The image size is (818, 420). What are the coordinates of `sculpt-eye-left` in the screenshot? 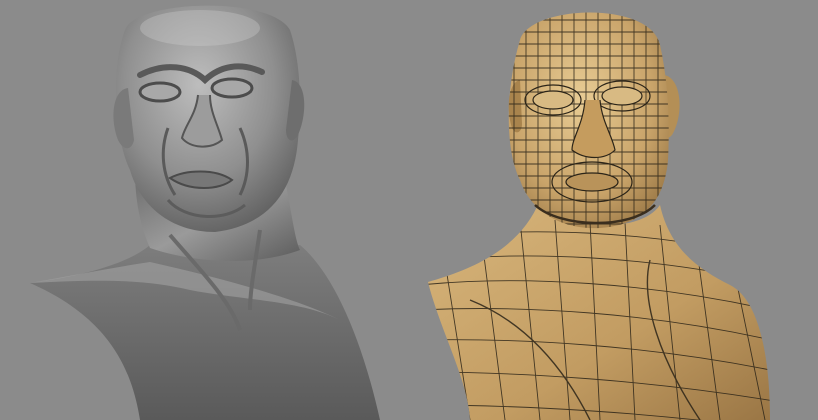 It's located at (160, 92).